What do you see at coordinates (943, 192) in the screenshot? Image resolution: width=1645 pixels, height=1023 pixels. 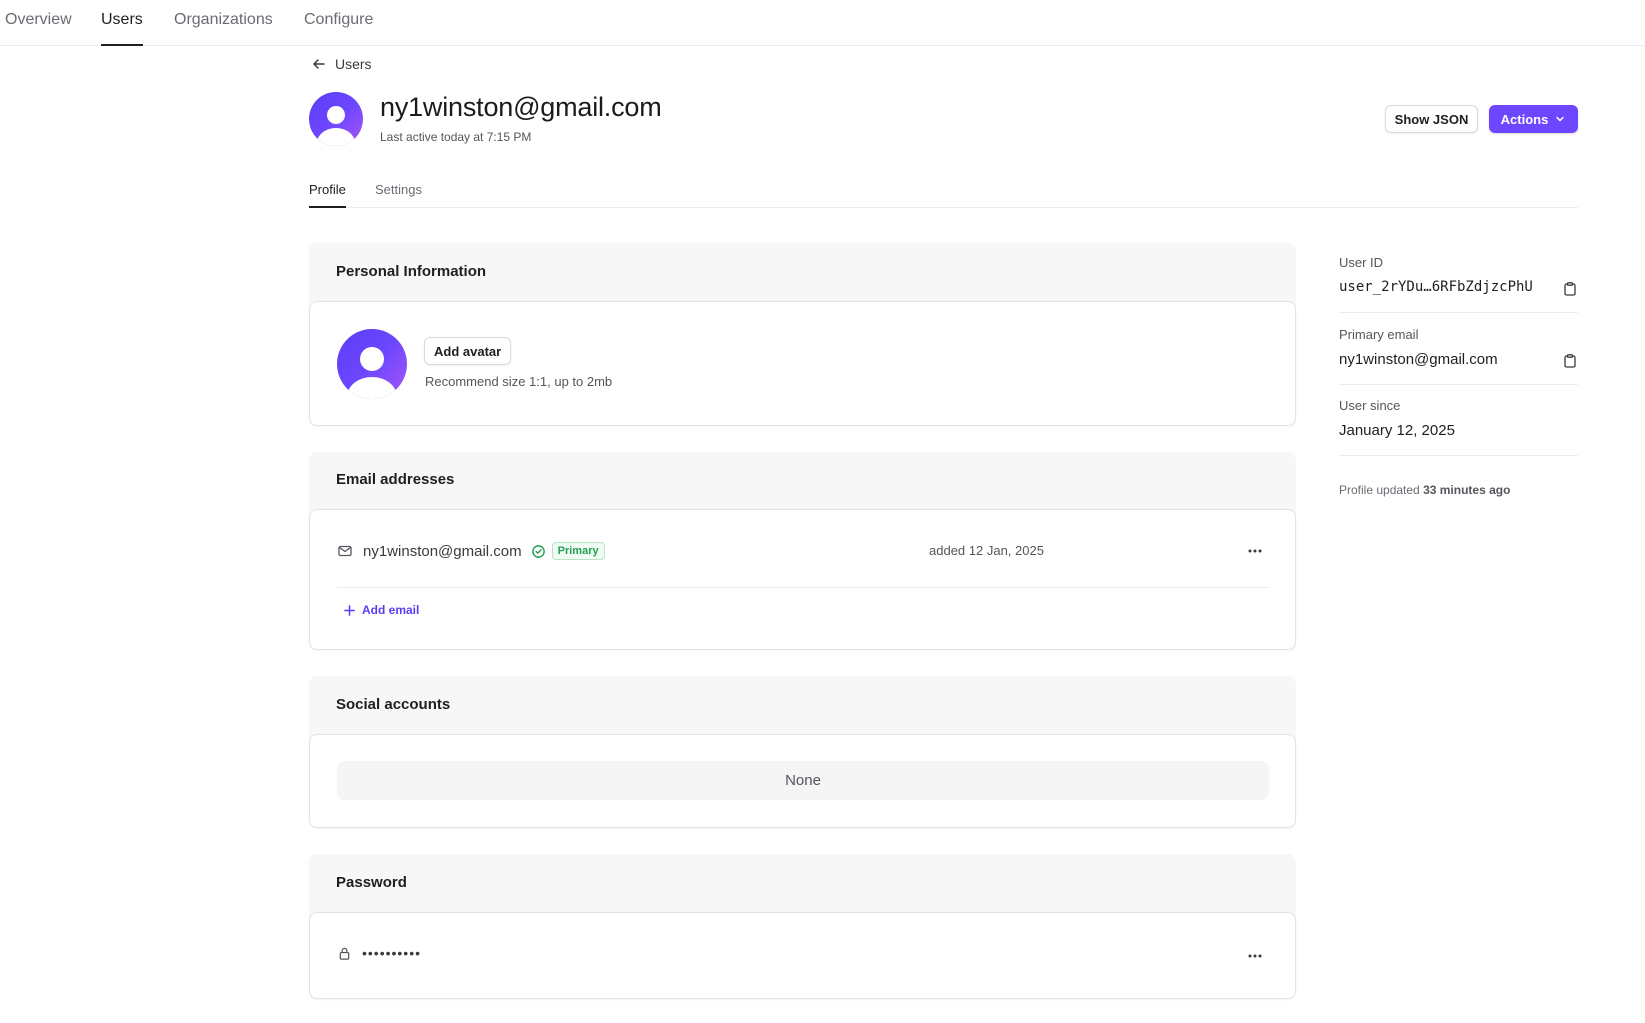 I see `profile-tabs: Profile Settings` at bounding box center [943, 192].